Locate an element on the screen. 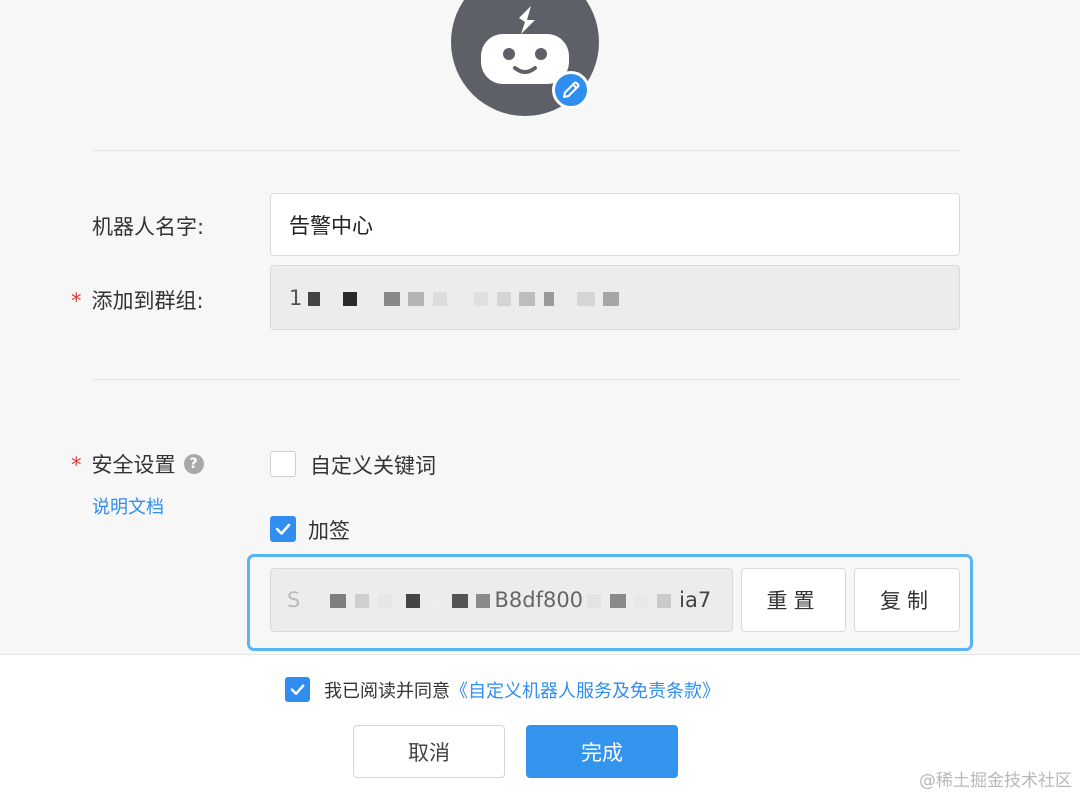 Image resolution: width=1080 pixels, height=798 pixels. robot-name-value: 告警中心 is located at coordinates (331, 225).